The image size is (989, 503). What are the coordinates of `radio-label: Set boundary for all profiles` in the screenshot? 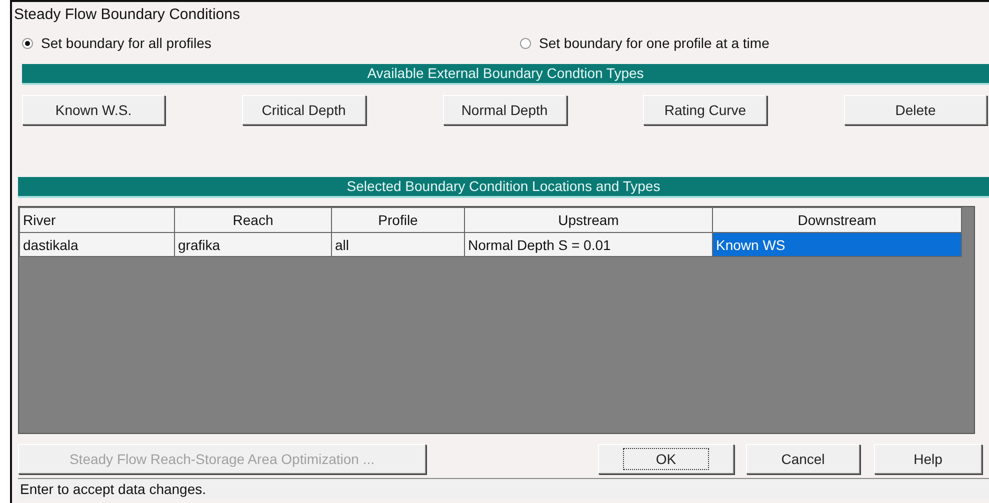 It's located at (126, 43).